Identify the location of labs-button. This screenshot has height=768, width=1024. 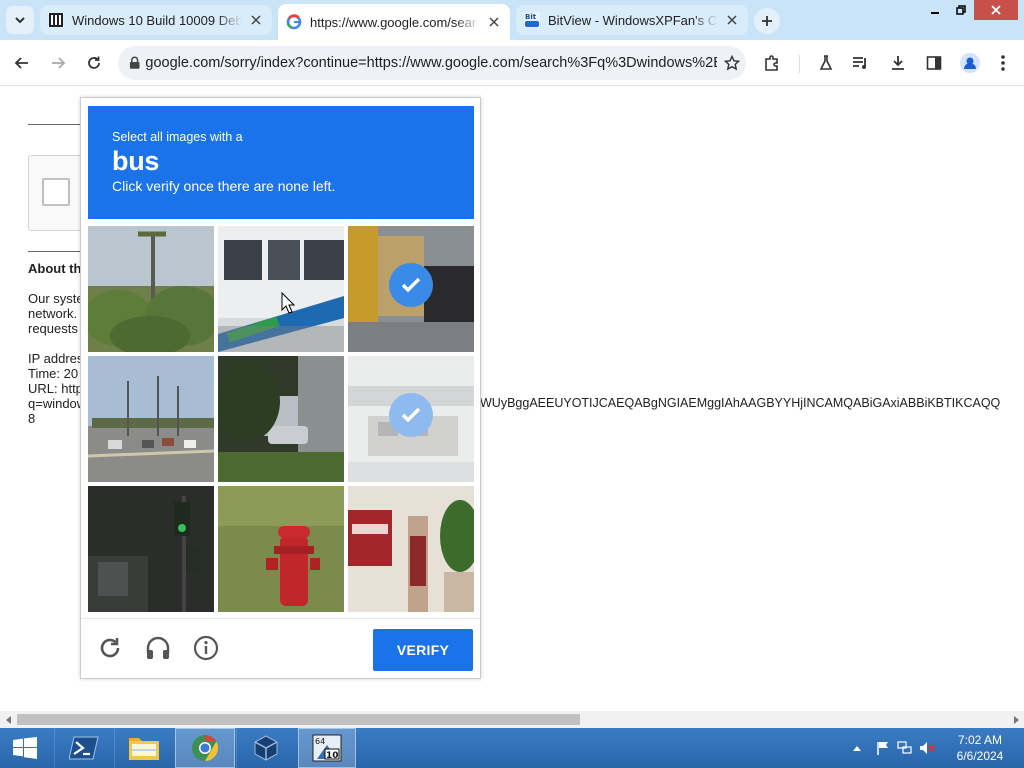
(826, 63).